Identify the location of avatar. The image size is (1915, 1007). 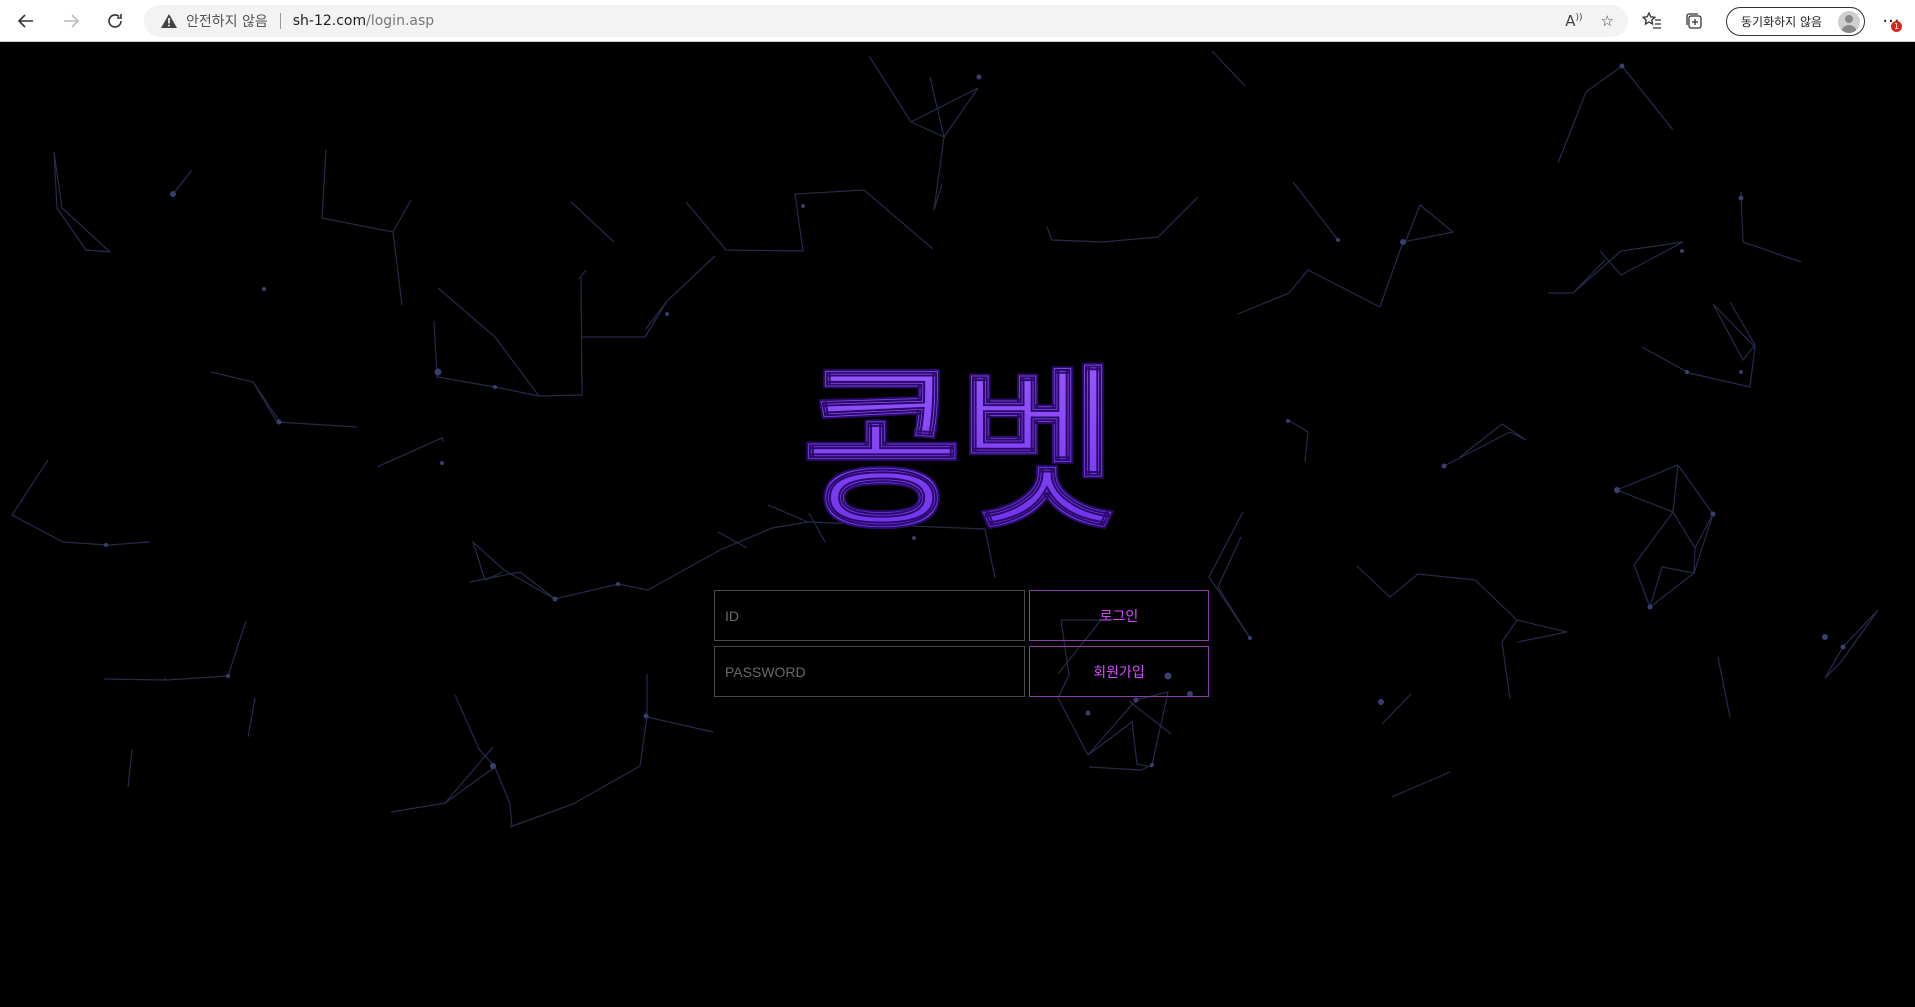
(1849, 22).